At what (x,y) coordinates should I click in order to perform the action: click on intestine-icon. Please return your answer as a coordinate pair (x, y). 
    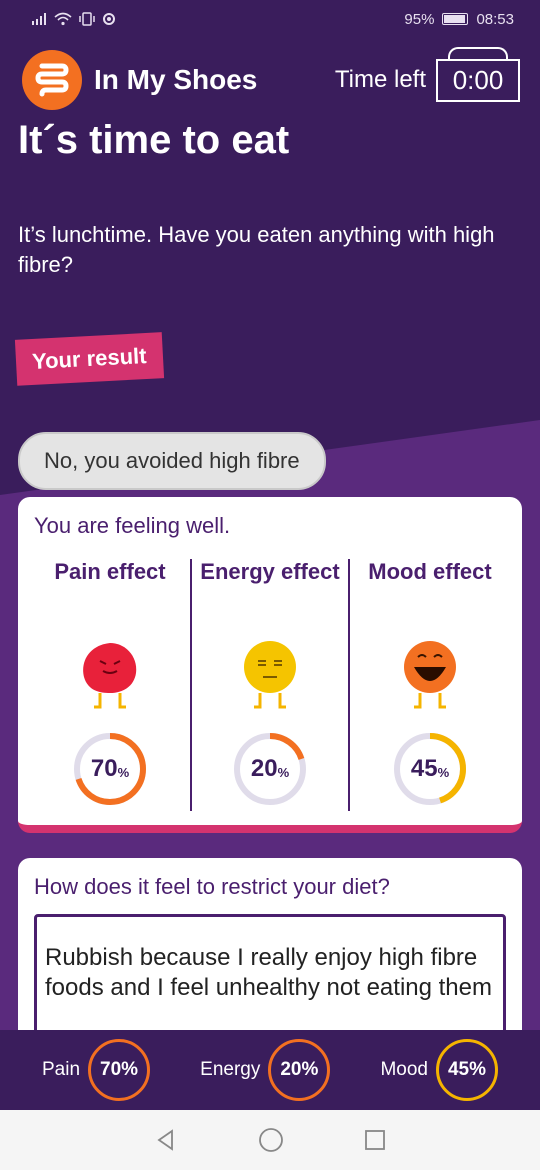
    Looking at the image, I should click on (52, 80).